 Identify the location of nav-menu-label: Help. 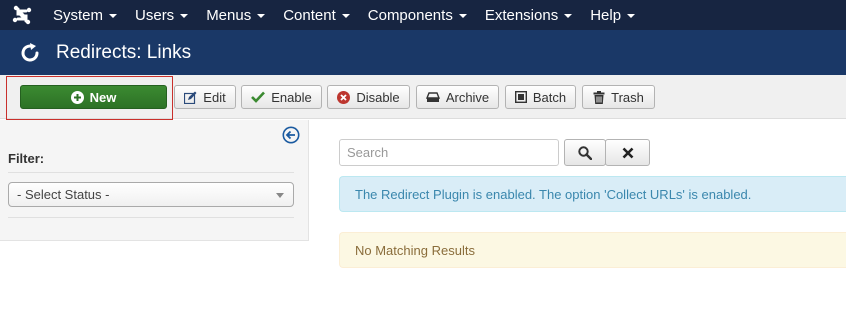
(606, 15).